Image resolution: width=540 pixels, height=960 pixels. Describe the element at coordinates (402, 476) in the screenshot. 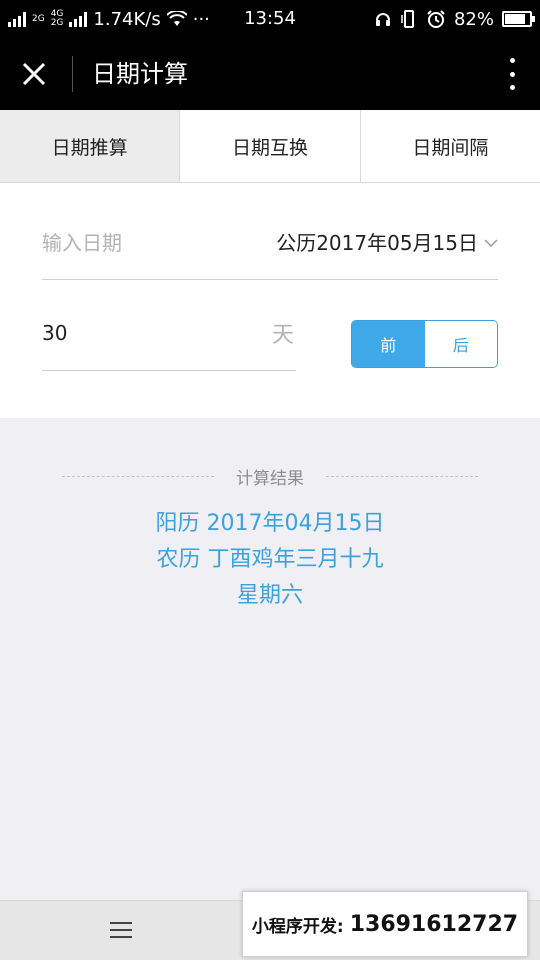

I see `divider-right` at that location.